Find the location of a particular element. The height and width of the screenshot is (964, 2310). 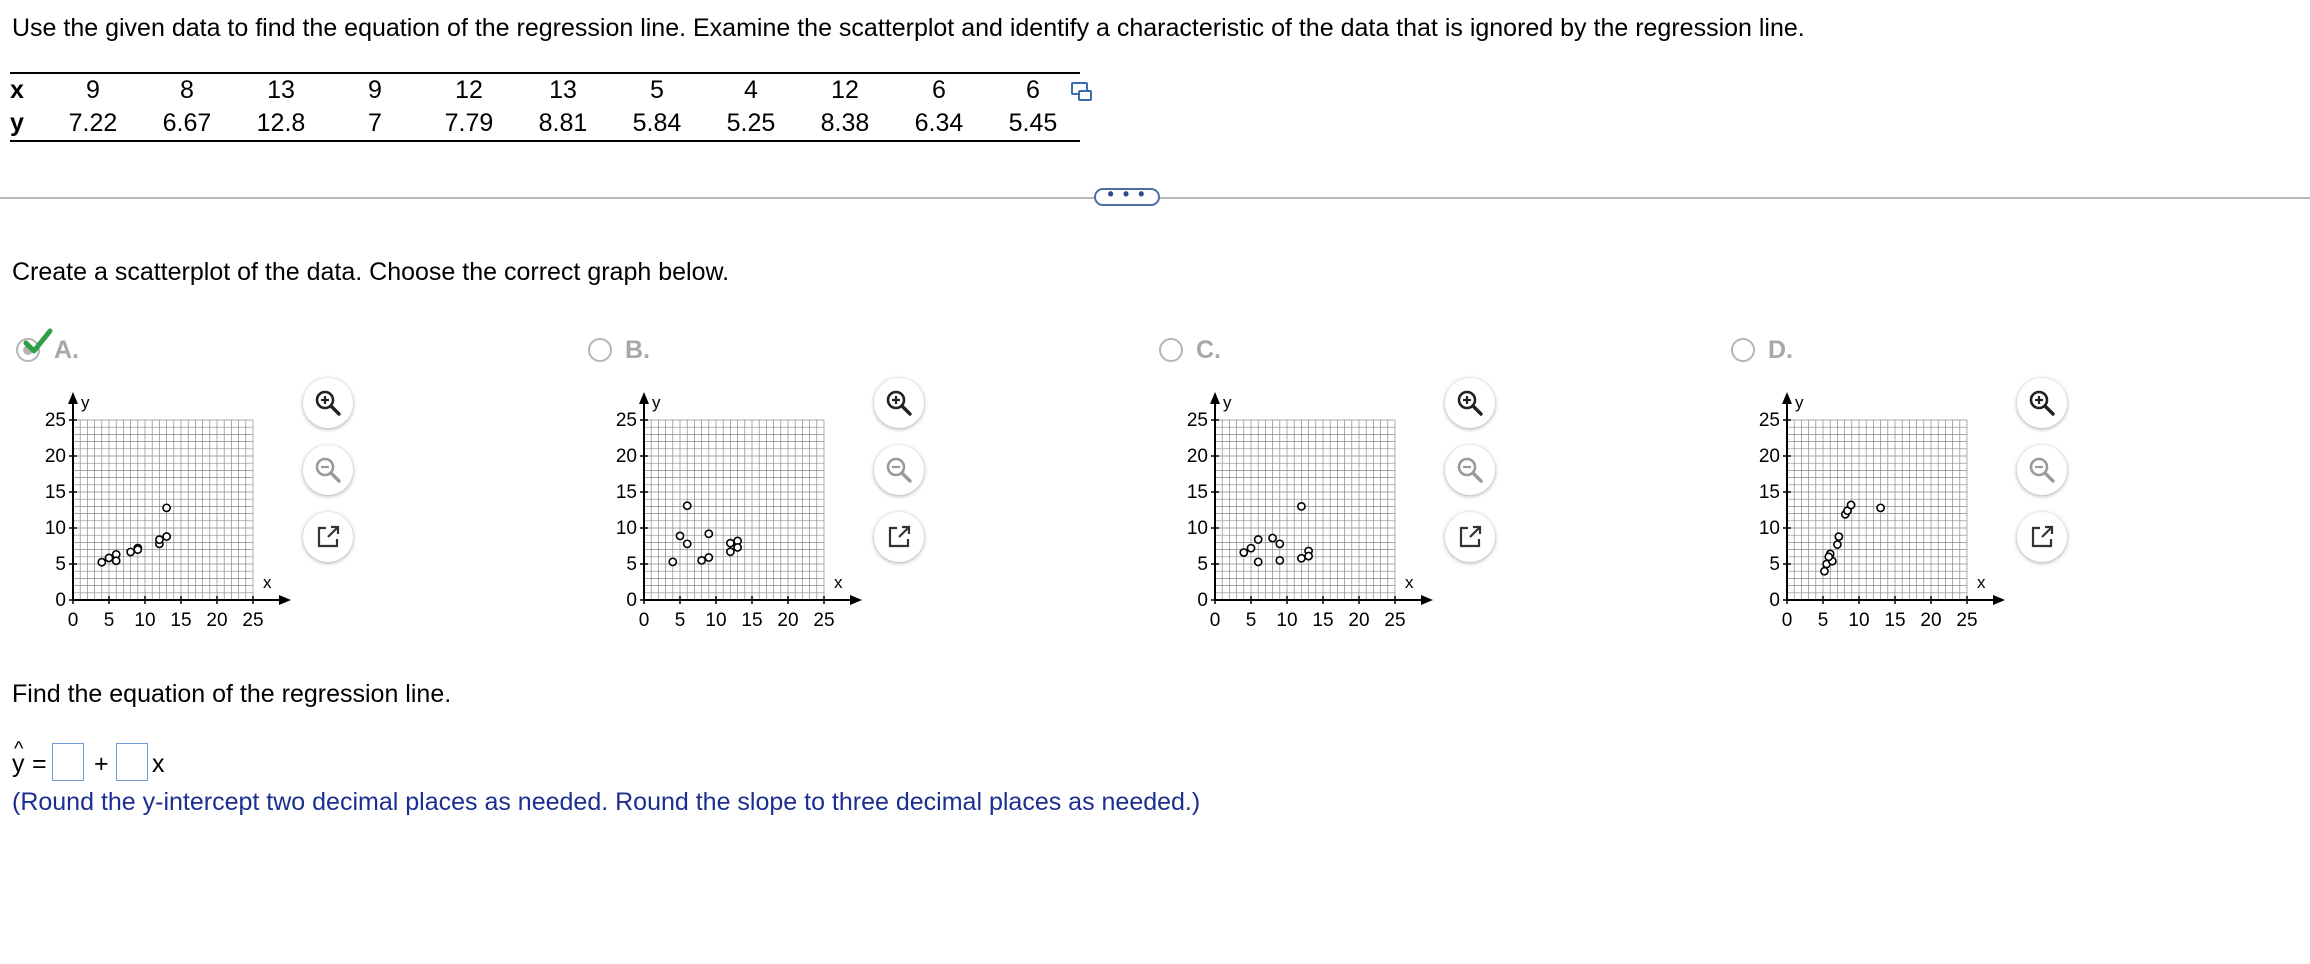

y-cell: 5.84 is located at coordinates (657, 124).